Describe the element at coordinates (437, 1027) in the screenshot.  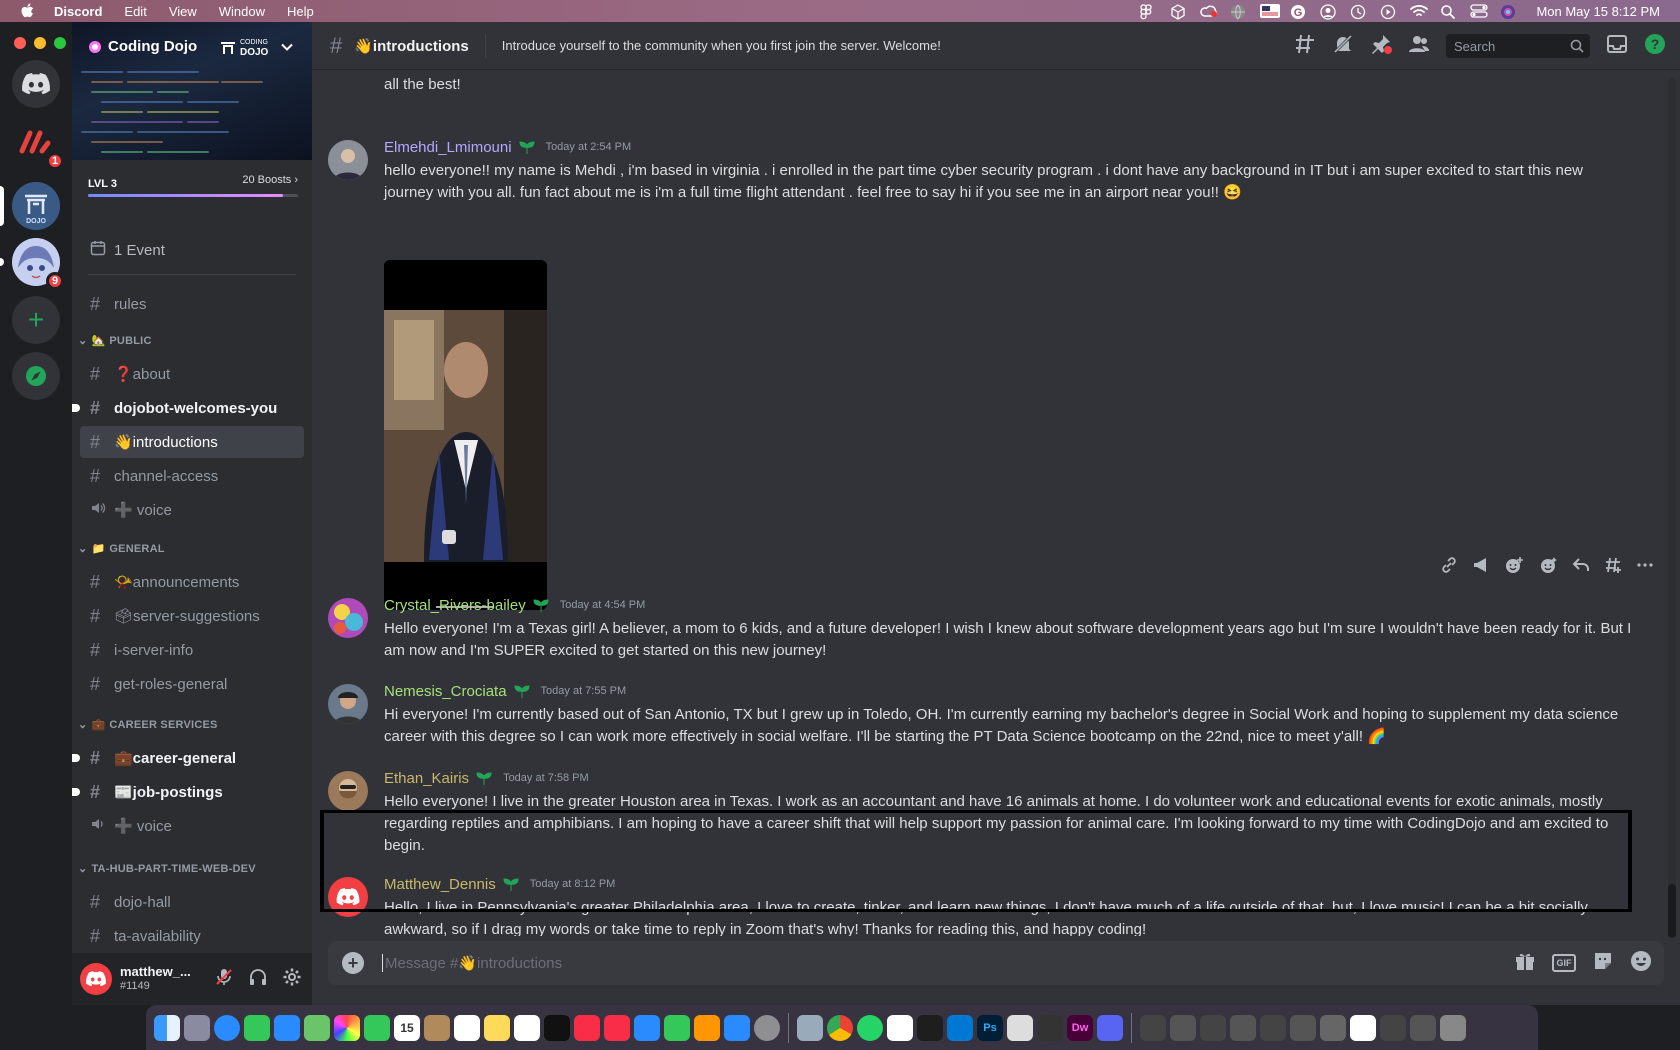
I see `dock-contacts-icon` at that location.